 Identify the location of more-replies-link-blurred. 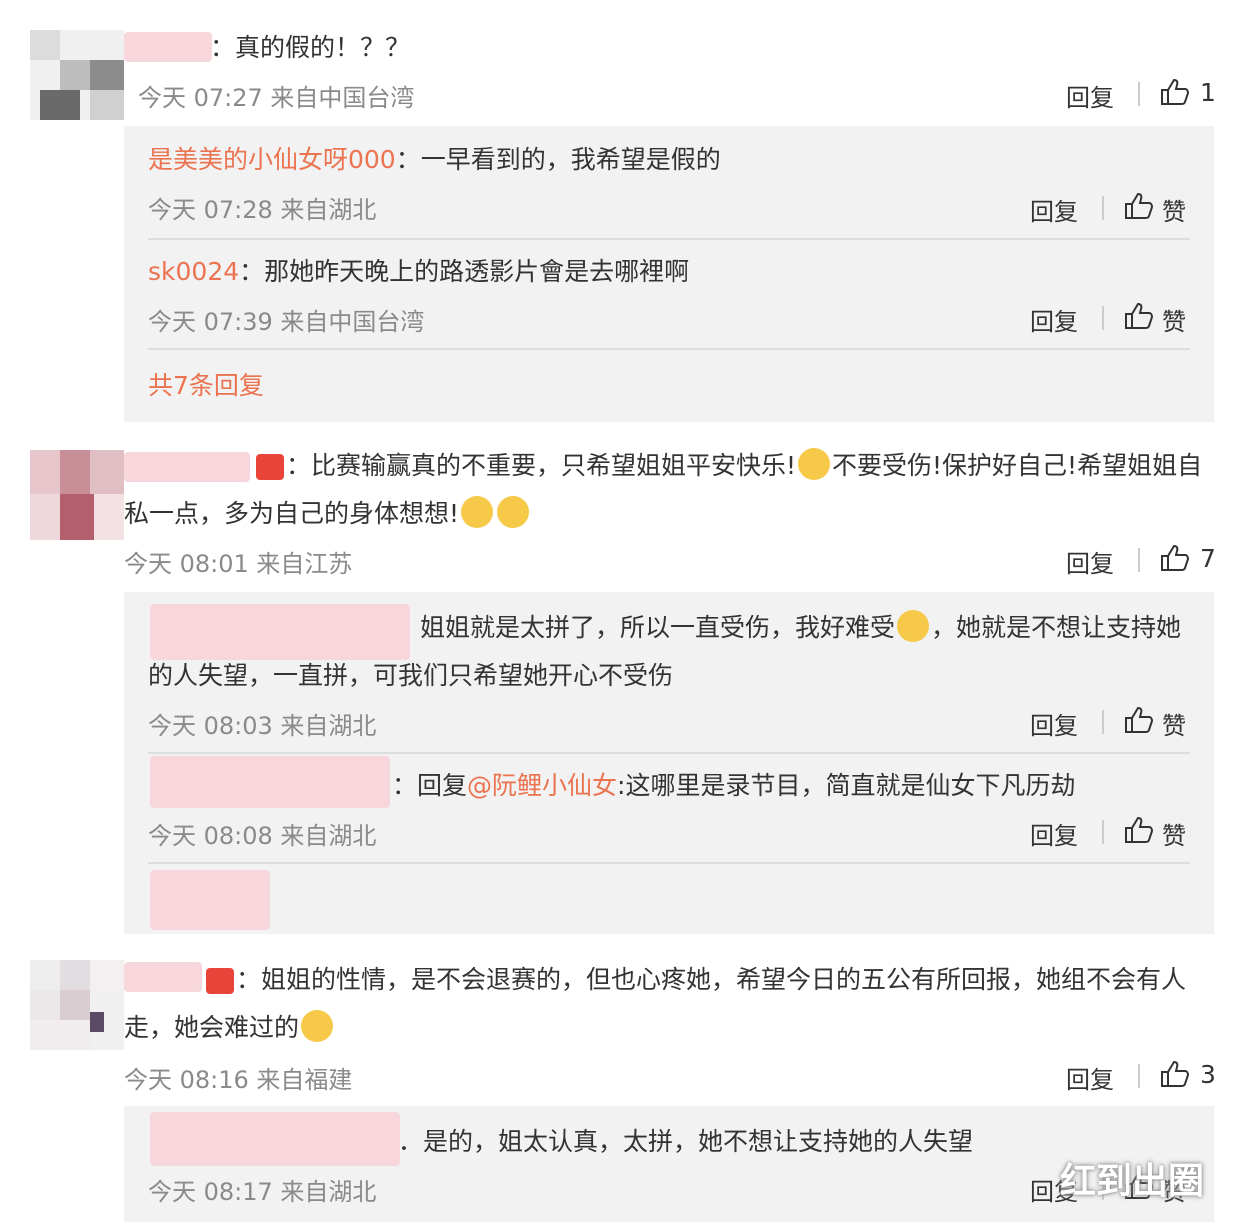
(210, 900).